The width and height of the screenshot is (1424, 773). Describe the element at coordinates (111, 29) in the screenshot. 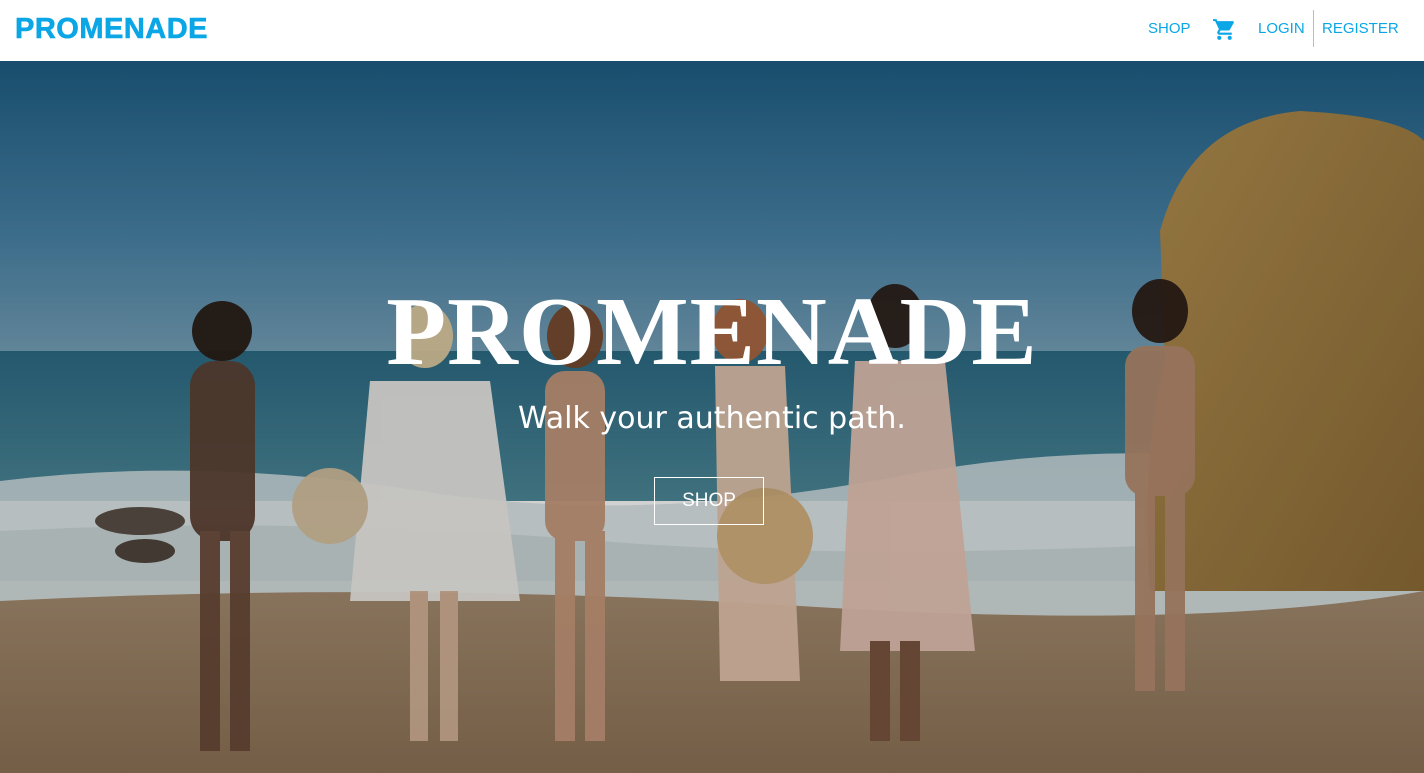

I see `brand-logo: PROMENADE` at that location.